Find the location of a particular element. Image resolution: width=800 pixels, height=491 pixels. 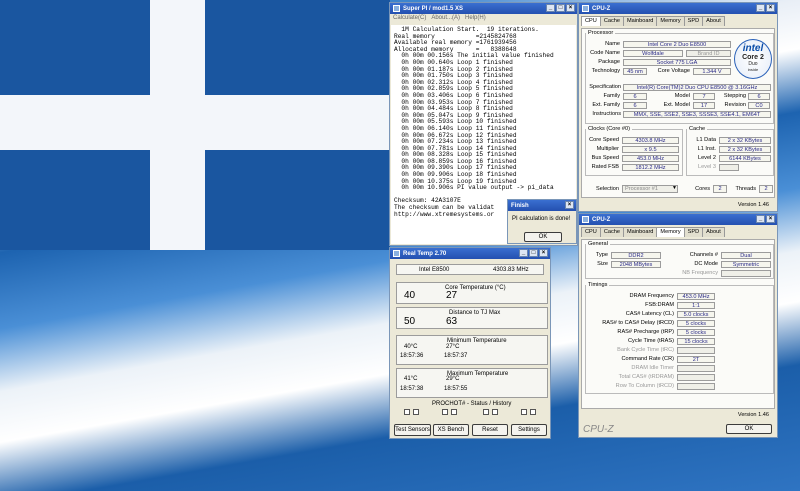

superpi-titlebar: Super PI / mod1.5 XS _ □ × is located at coordinates (483, 8).